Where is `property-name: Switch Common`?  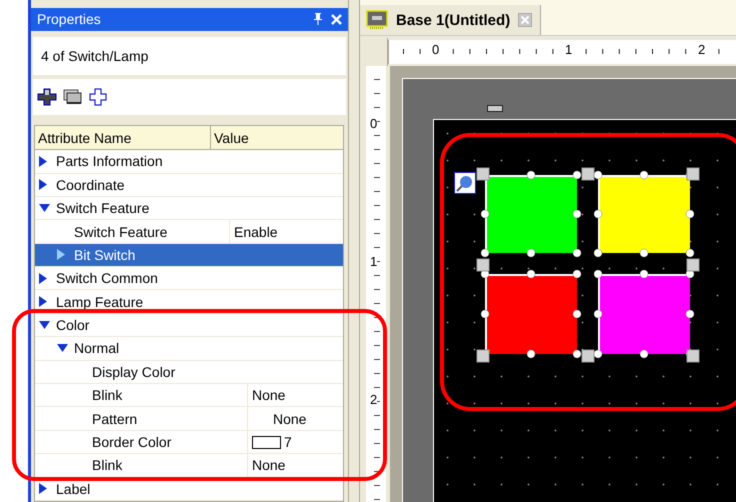
property-name: Switch Common is located at coordinates (107, 278).